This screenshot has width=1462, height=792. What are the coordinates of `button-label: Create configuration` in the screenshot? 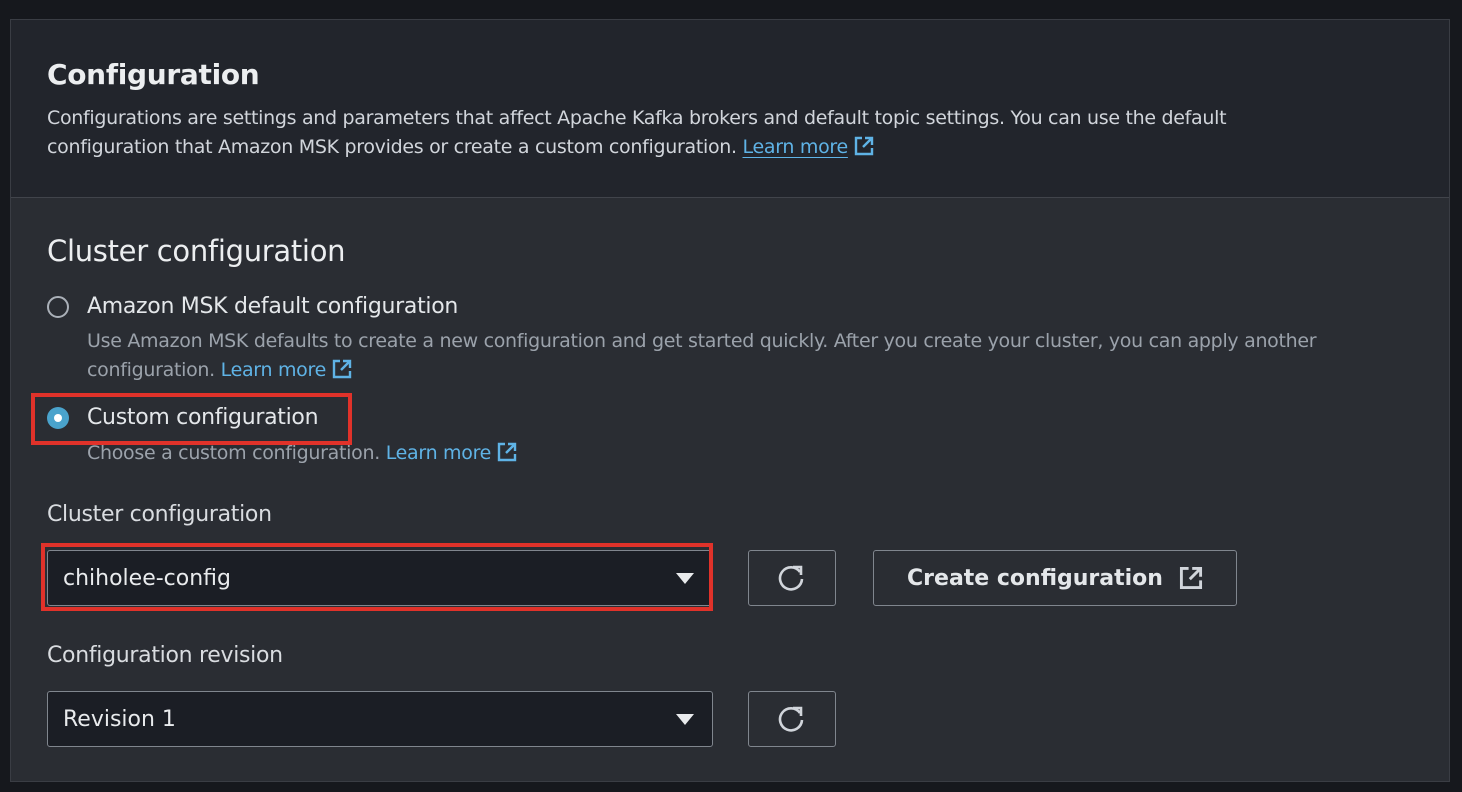 It's located at (1035, 578).